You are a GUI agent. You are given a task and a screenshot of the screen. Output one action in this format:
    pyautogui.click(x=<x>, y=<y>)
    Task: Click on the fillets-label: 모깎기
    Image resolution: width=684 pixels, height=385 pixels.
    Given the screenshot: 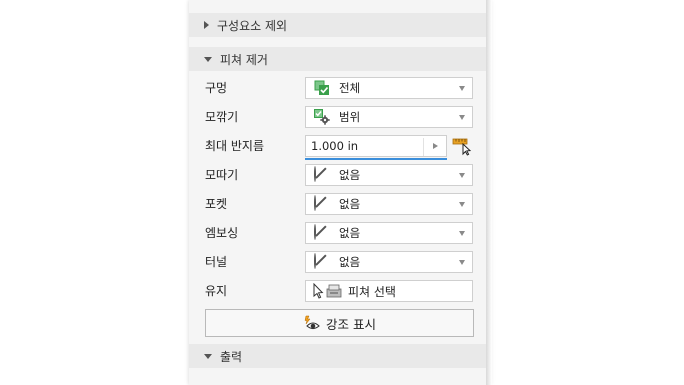 What is the action you would take?
    pyautogui.click(x=222, y=117)
    